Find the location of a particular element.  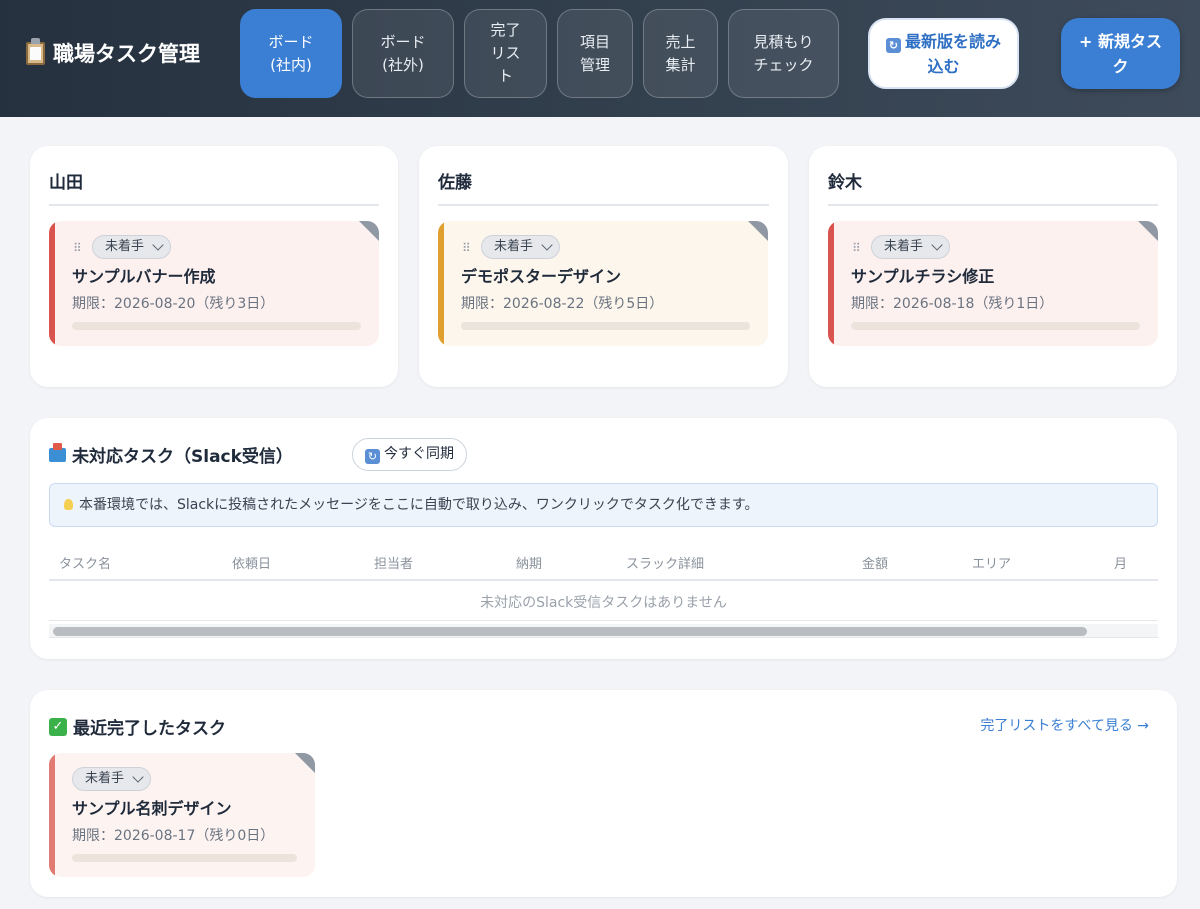

tab-board-external: ボード (社外) is located at coordinates (403, 53).